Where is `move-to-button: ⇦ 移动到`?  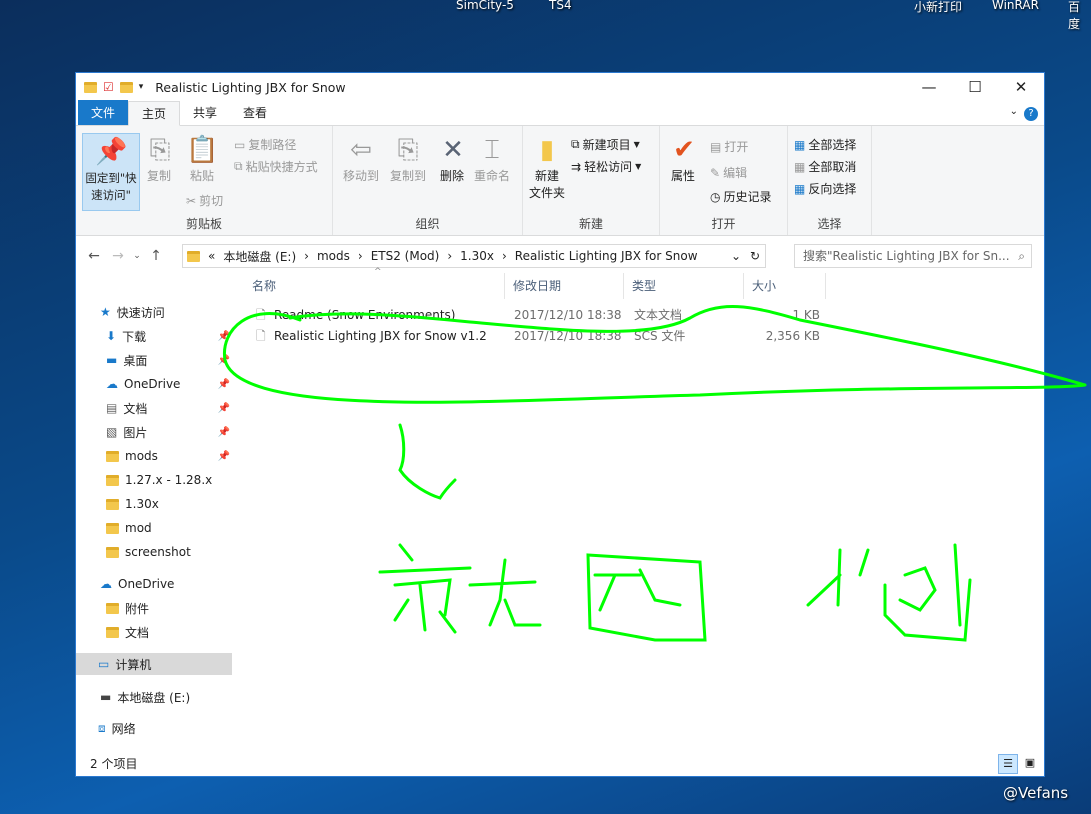
move-to-button: ⇦ 移动到 is located at coordinates (361, 159).